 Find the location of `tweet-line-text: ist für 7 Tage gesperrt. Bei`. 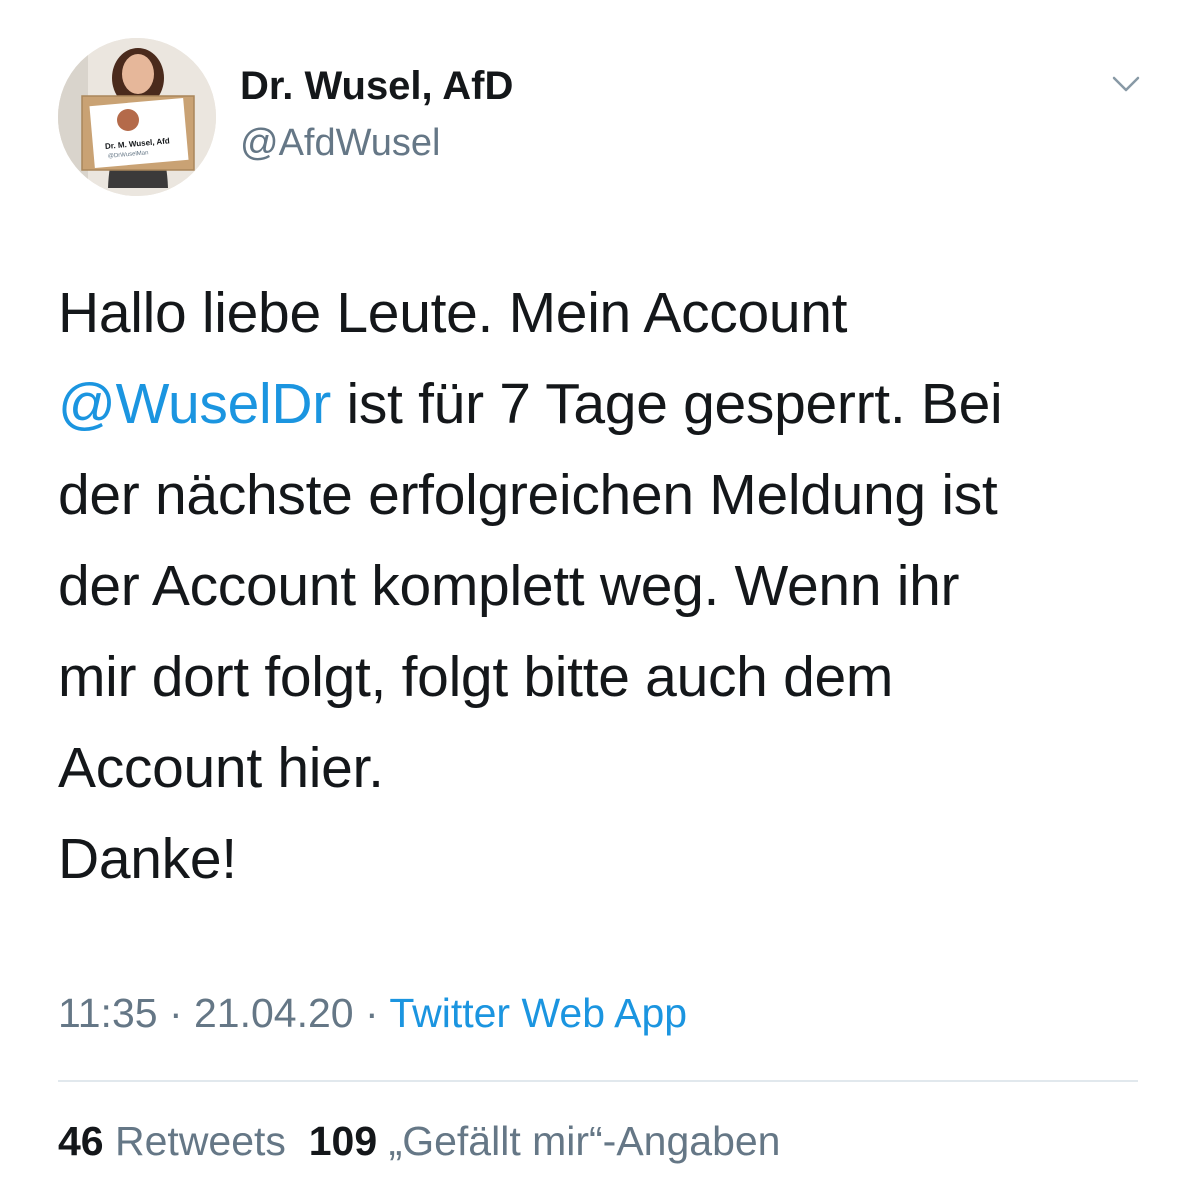

tweet-line-text: ist für 7 Tage gesperrt. Bei is located at coordinates (666, 404).